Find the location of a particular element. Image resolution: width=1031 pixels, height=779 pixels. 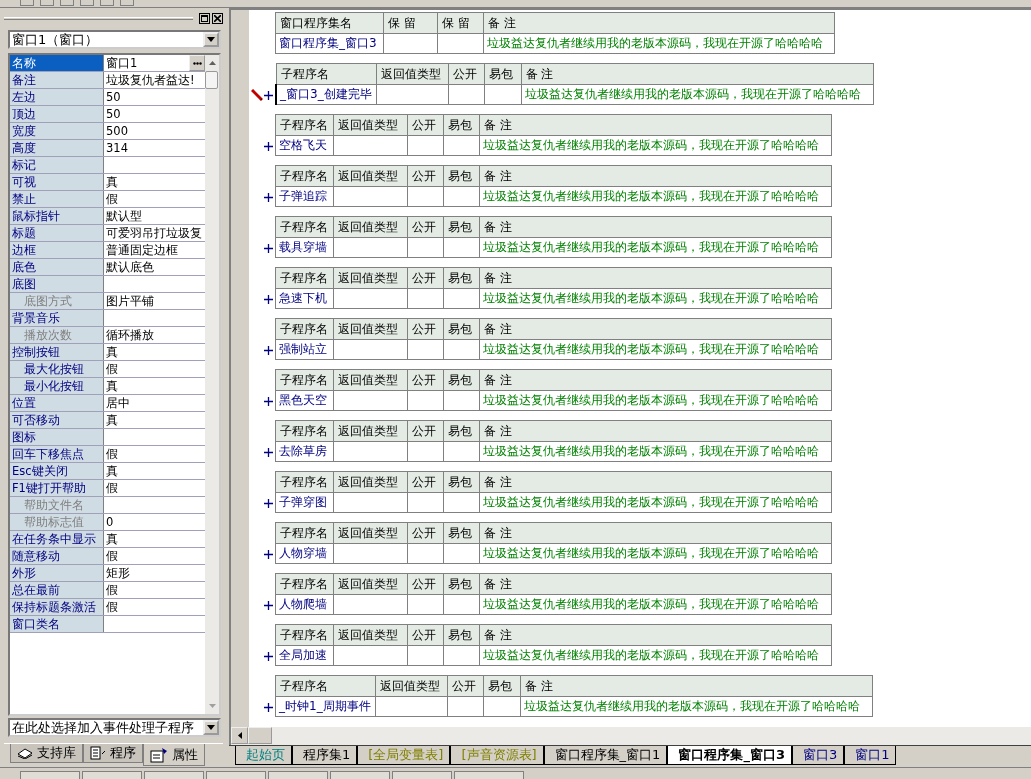

property-name: 回车下移焦点 is located at coordinates (57, 454).